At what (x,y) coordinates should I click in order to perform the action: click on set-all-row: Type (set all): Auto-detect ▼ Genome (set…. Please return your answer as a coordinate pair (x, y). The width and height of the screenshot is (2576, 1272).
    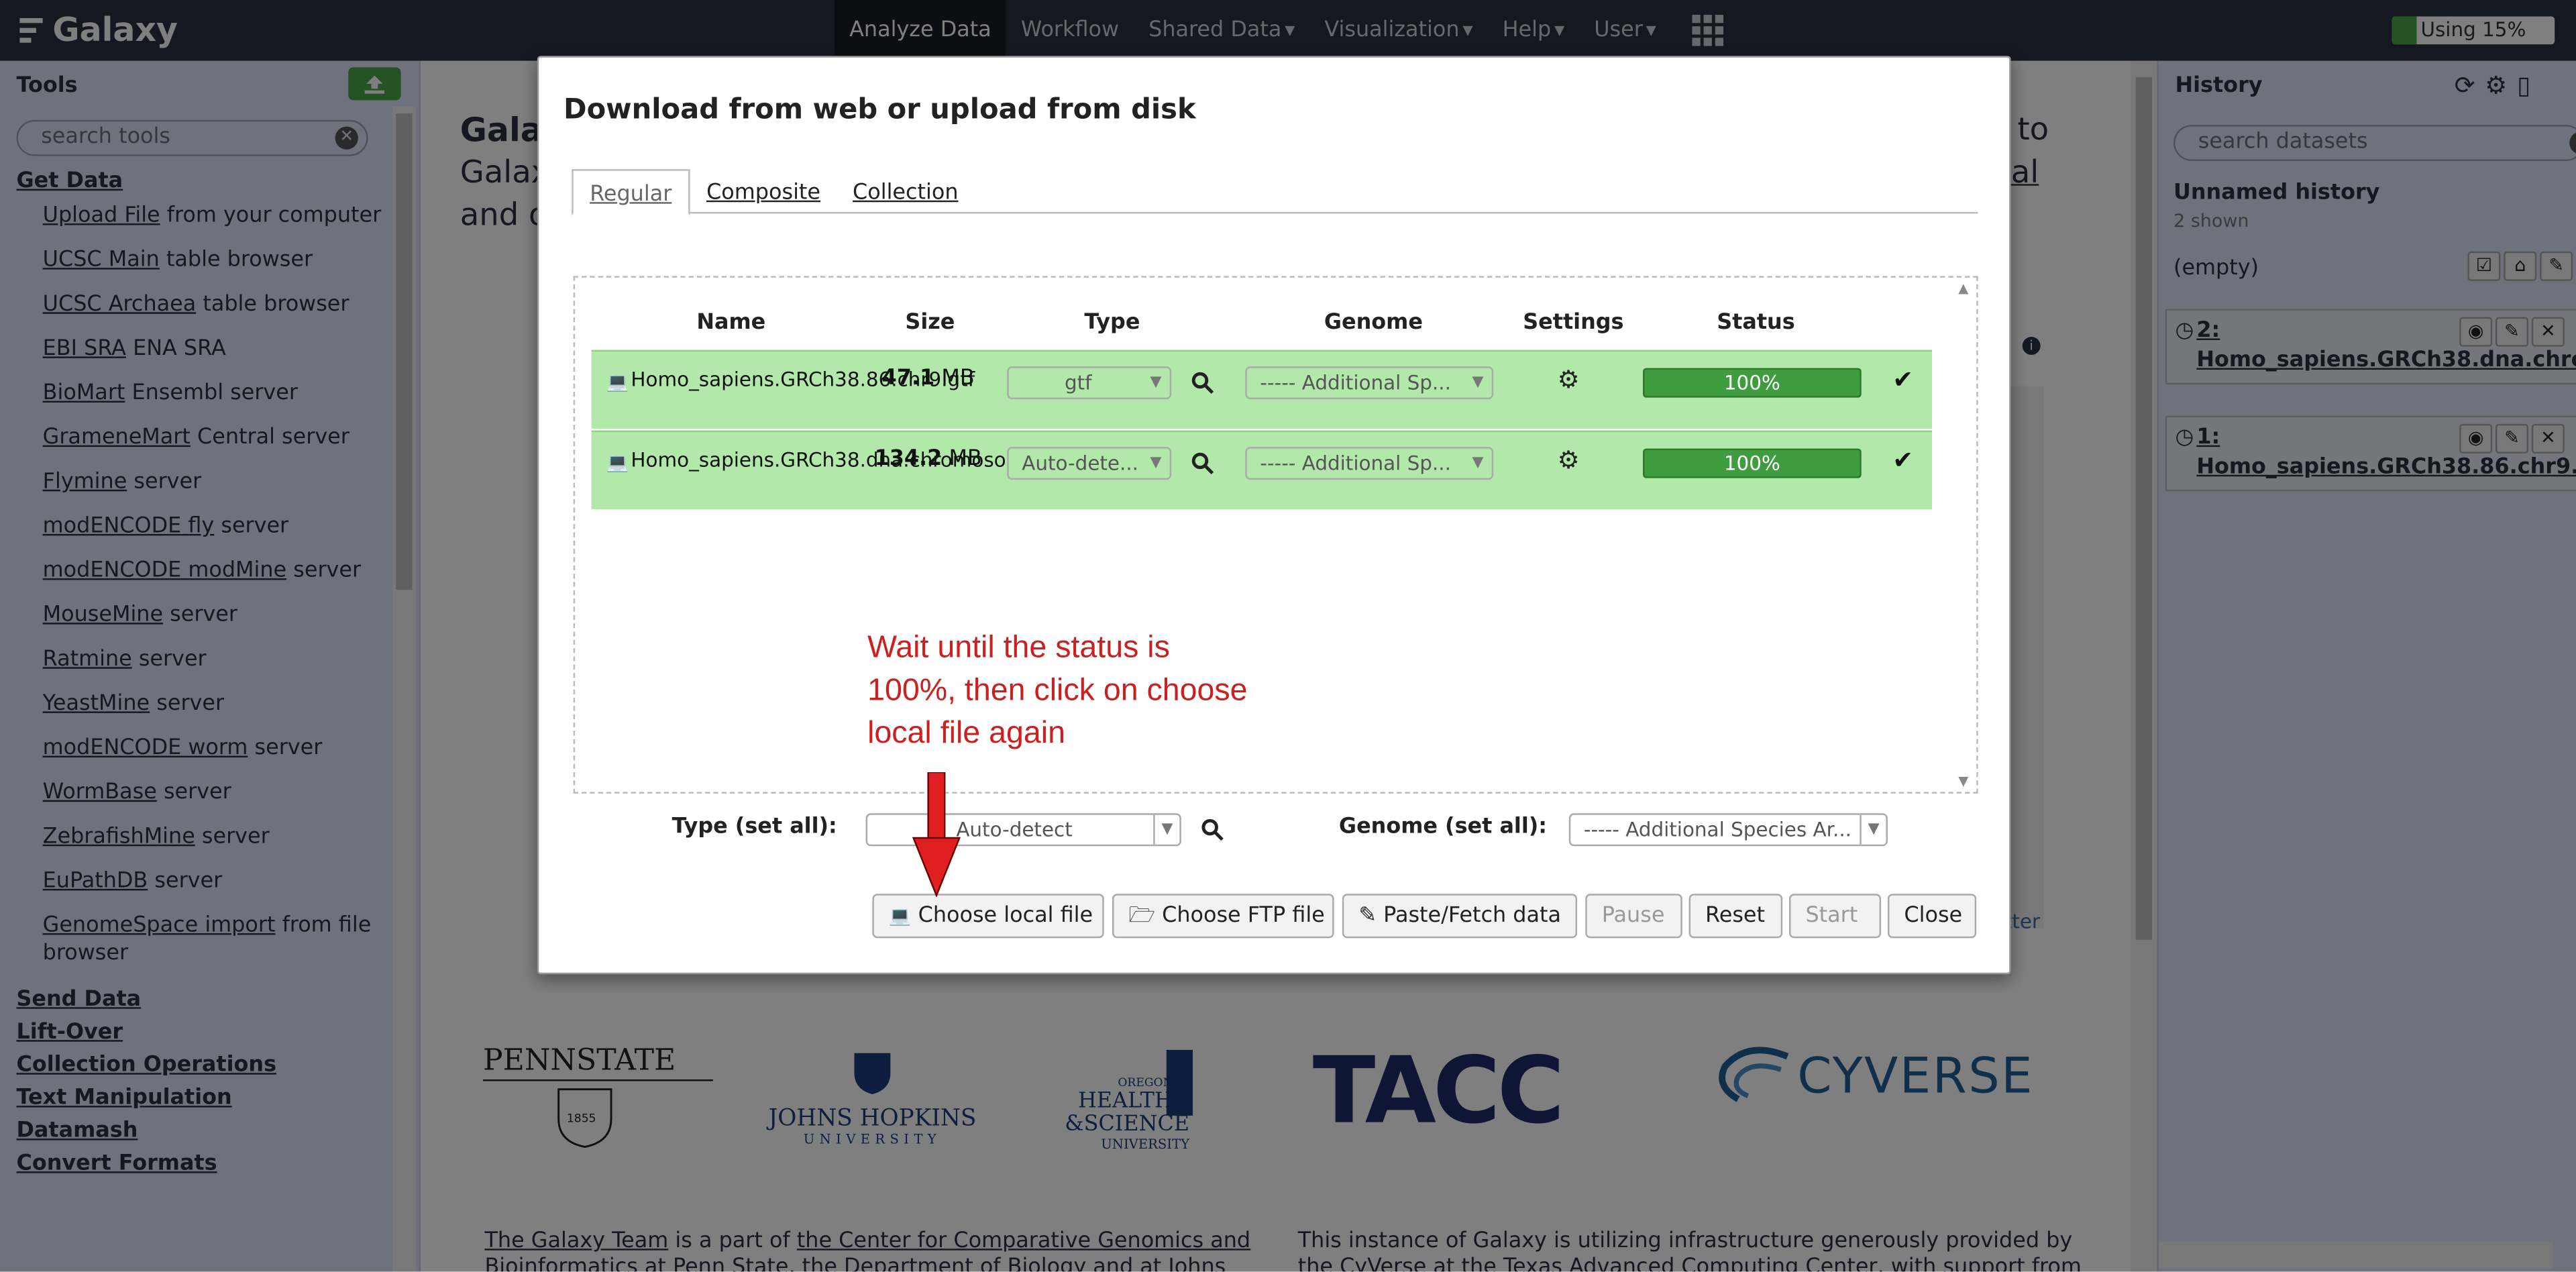
    Looking at the image, I should click on (1310, 828).